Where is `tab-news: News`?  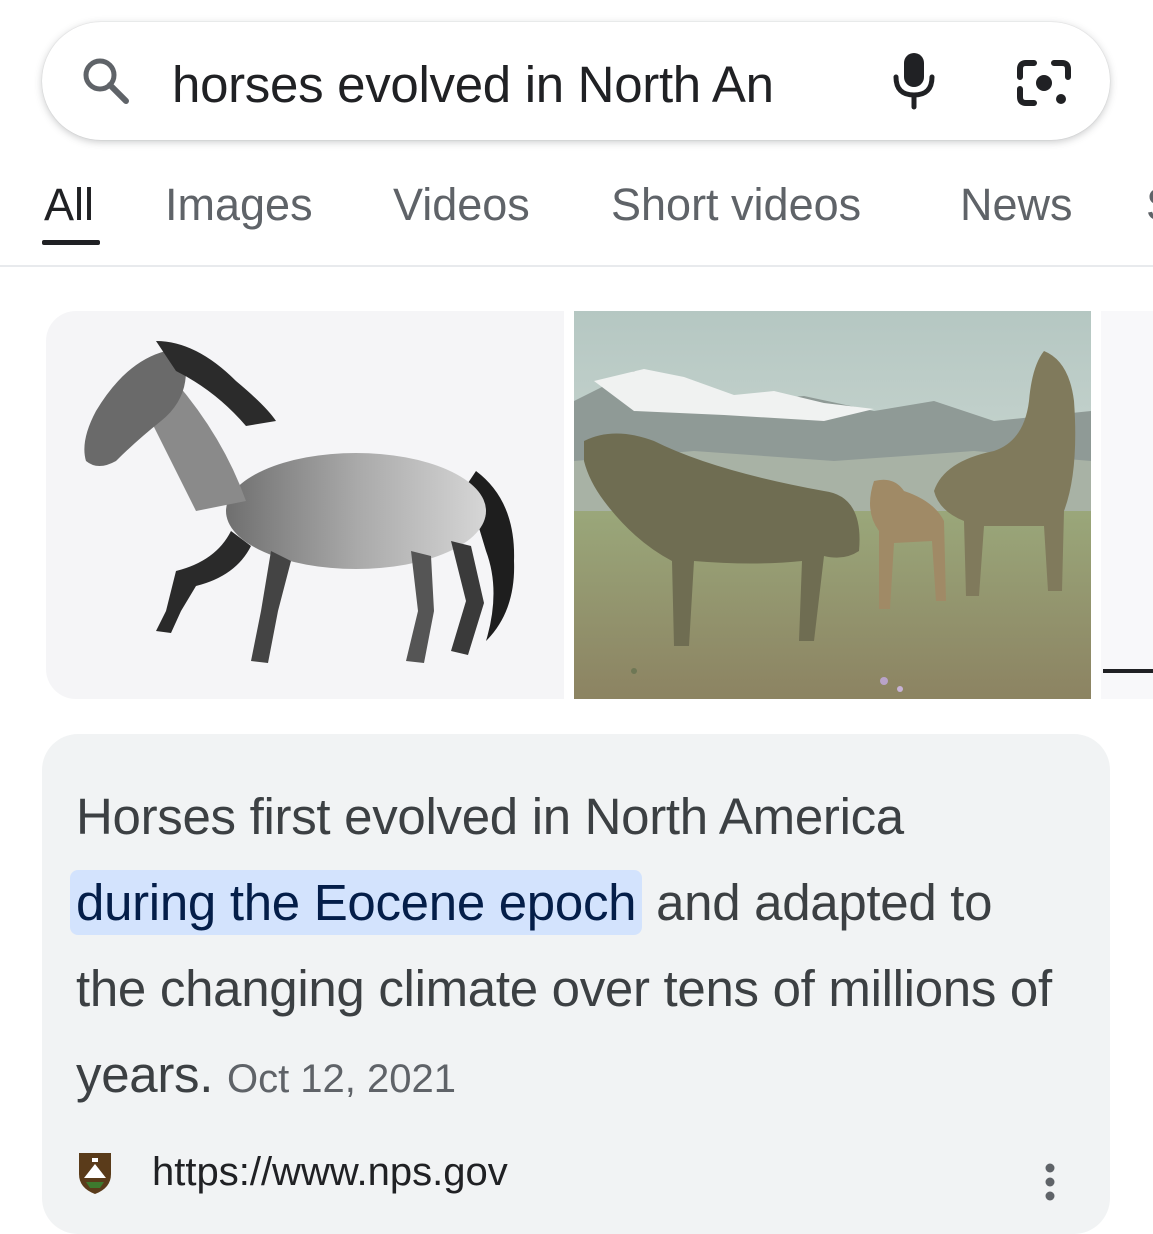
tab-news: News is located at coordinates (1016, 205).